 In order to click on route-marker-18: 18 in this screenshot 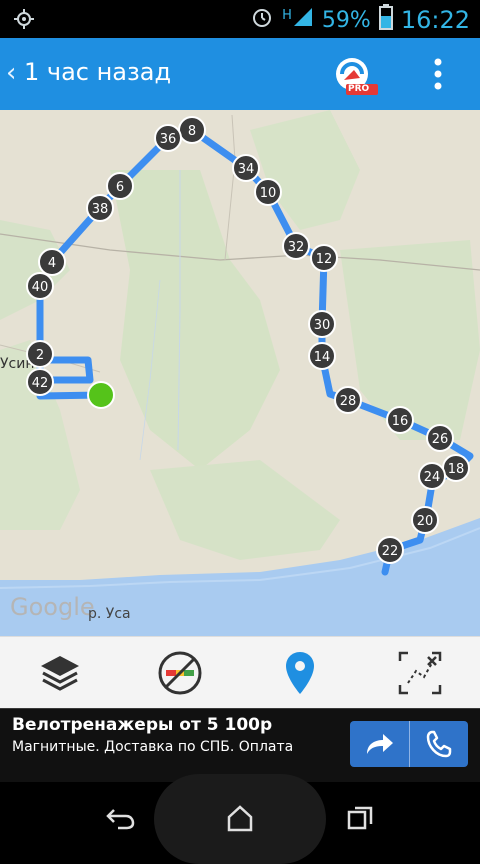, I will do `click(456, 468)`.